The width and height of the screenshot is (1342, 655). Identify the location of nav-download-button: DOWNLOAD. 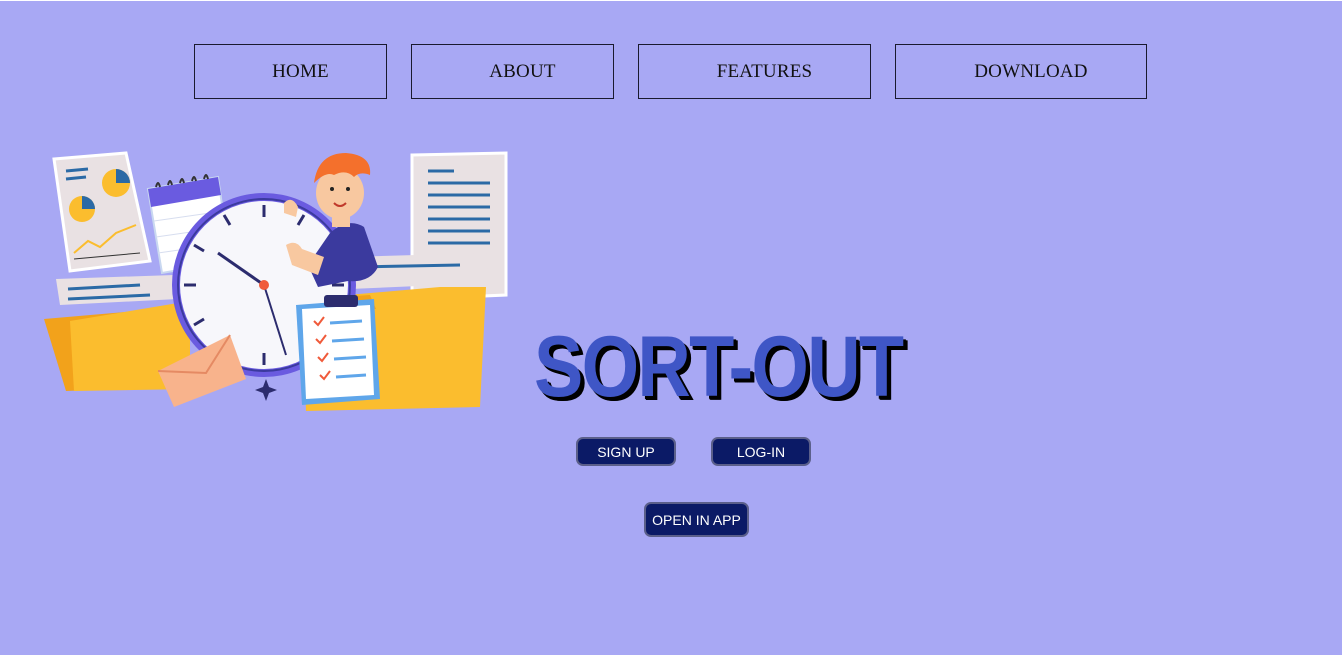
(1021, 71).